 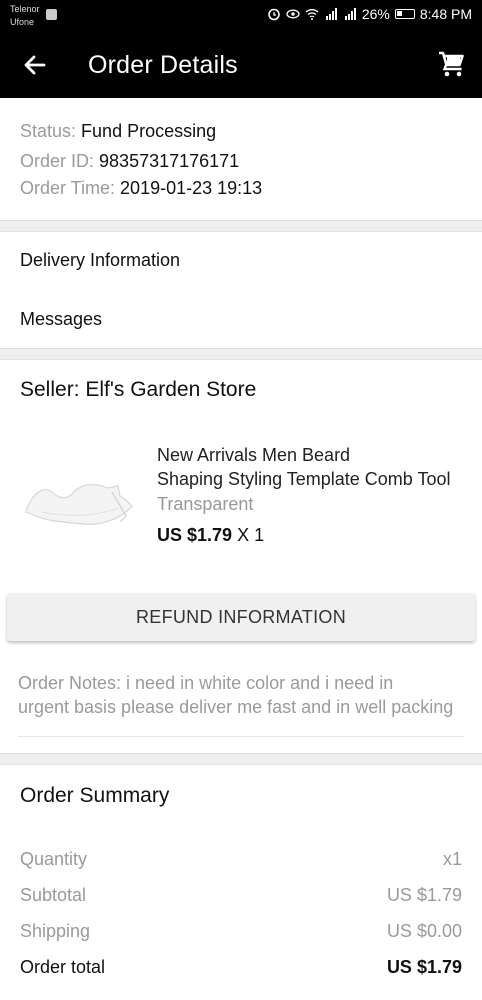 I want to click on product-price-row: US $1.79 X 1, so click(x=210, y=535).